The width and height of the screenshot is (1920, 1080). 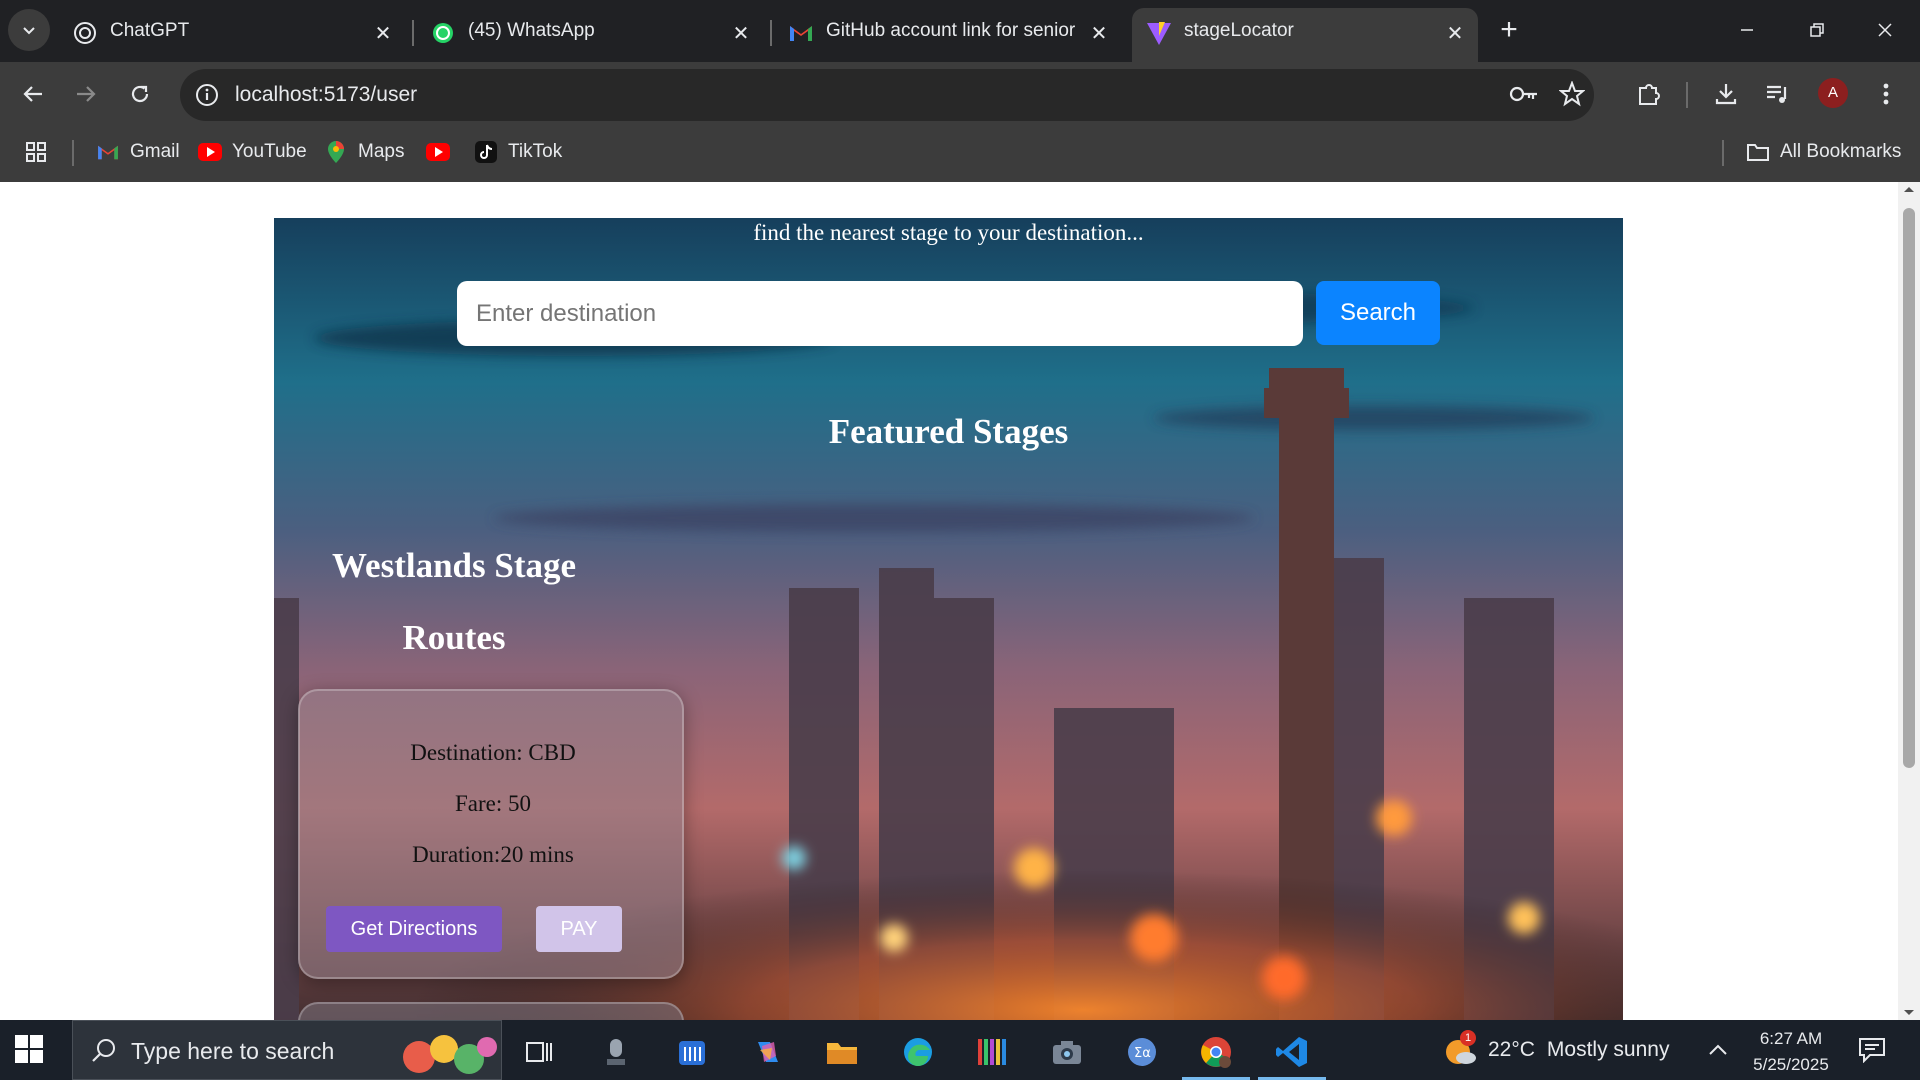 What do you see at coordinates (1791, 1052) in the screenshot?
I see `system-clock: 6:27 AM 5/25/2025` at bounding box center [1791, 1052].